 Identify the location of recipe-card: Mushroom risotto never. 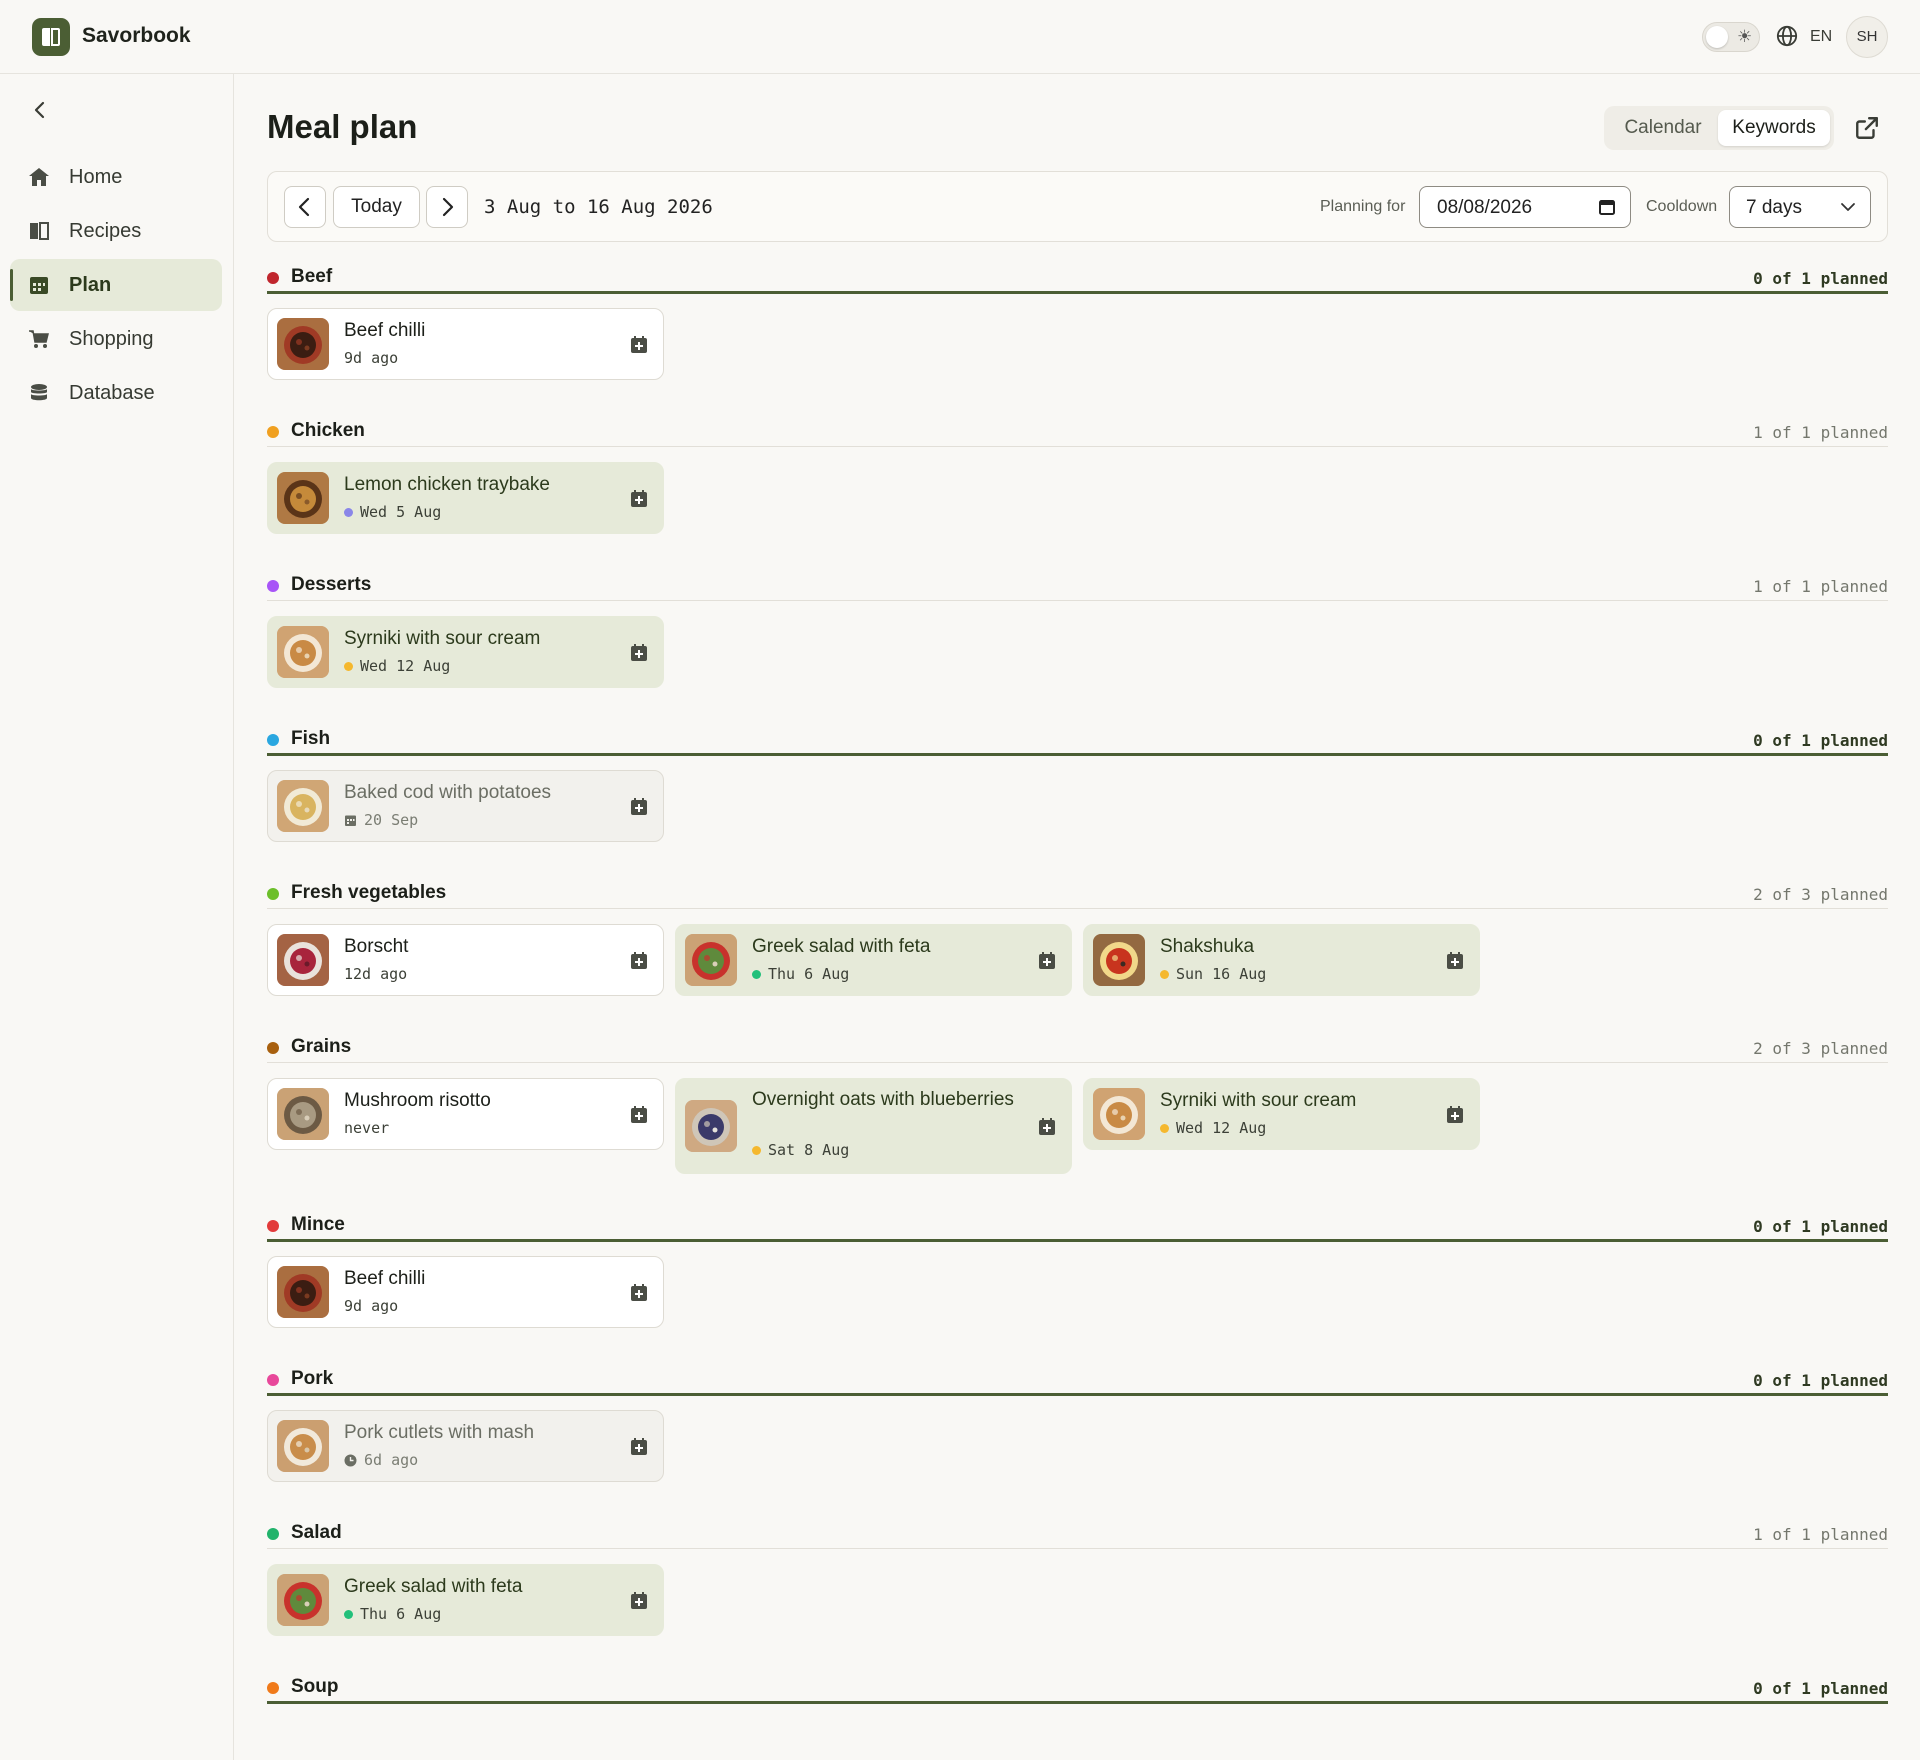
(465, 1114).